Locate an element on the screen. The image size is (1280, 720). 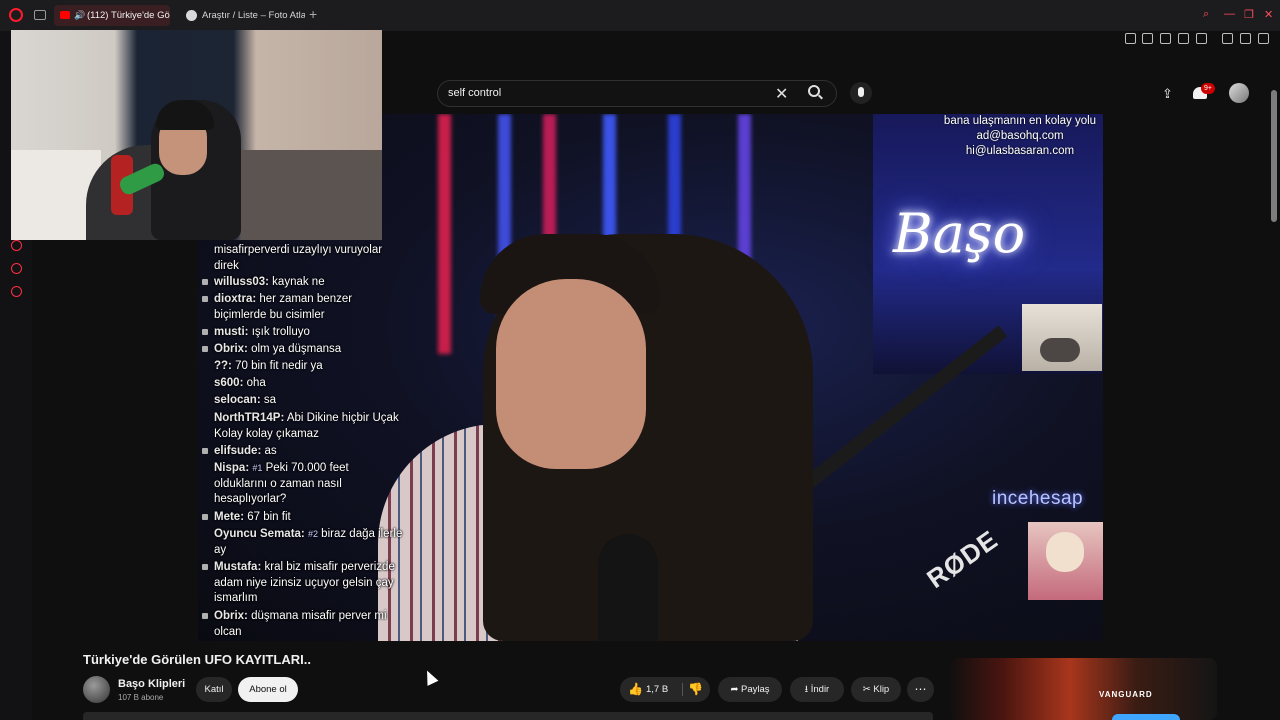
chat-user: Oyuncu Semata: is located at coordinates (259, 534).